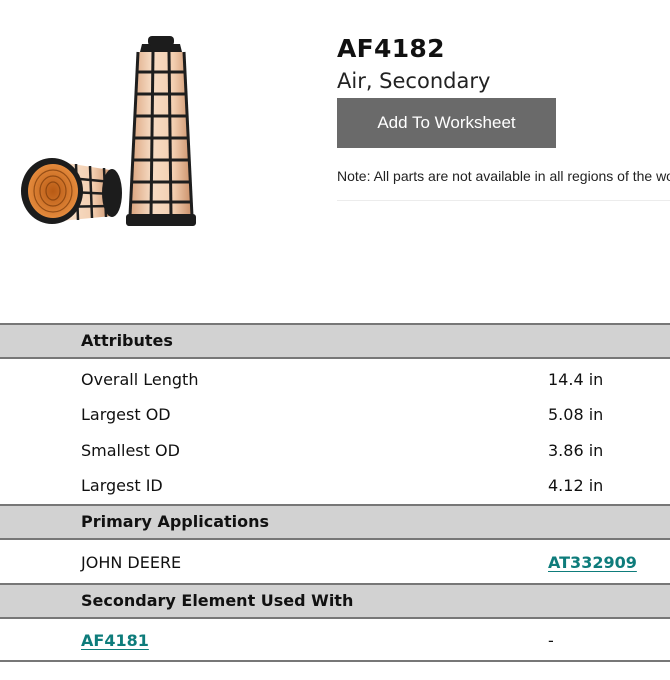 This screenshot has height=680, width=670. What do you see at coordinates (335, 485) in the screenshot?
I see `attribute-row: Largest ID 4.12 in` at bounding box center [335, 485].